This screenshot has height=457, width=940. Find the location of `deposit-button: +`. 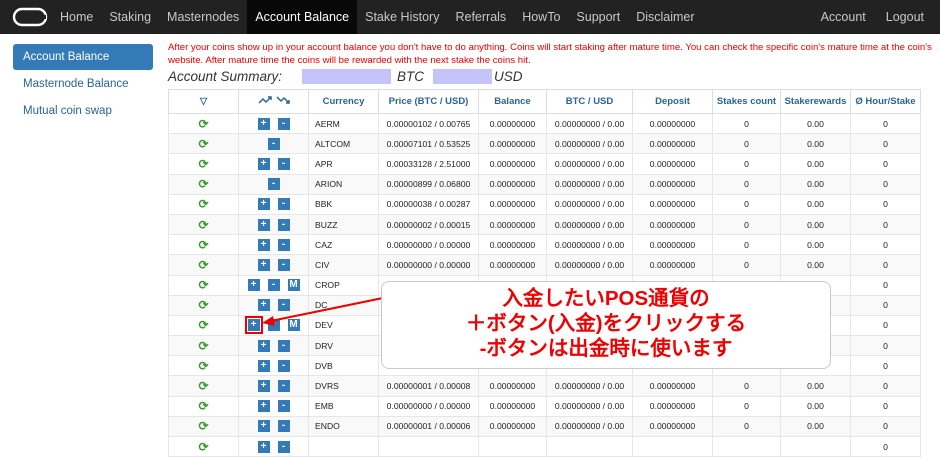

deposit-button: + is located at coordinates (263, 446).